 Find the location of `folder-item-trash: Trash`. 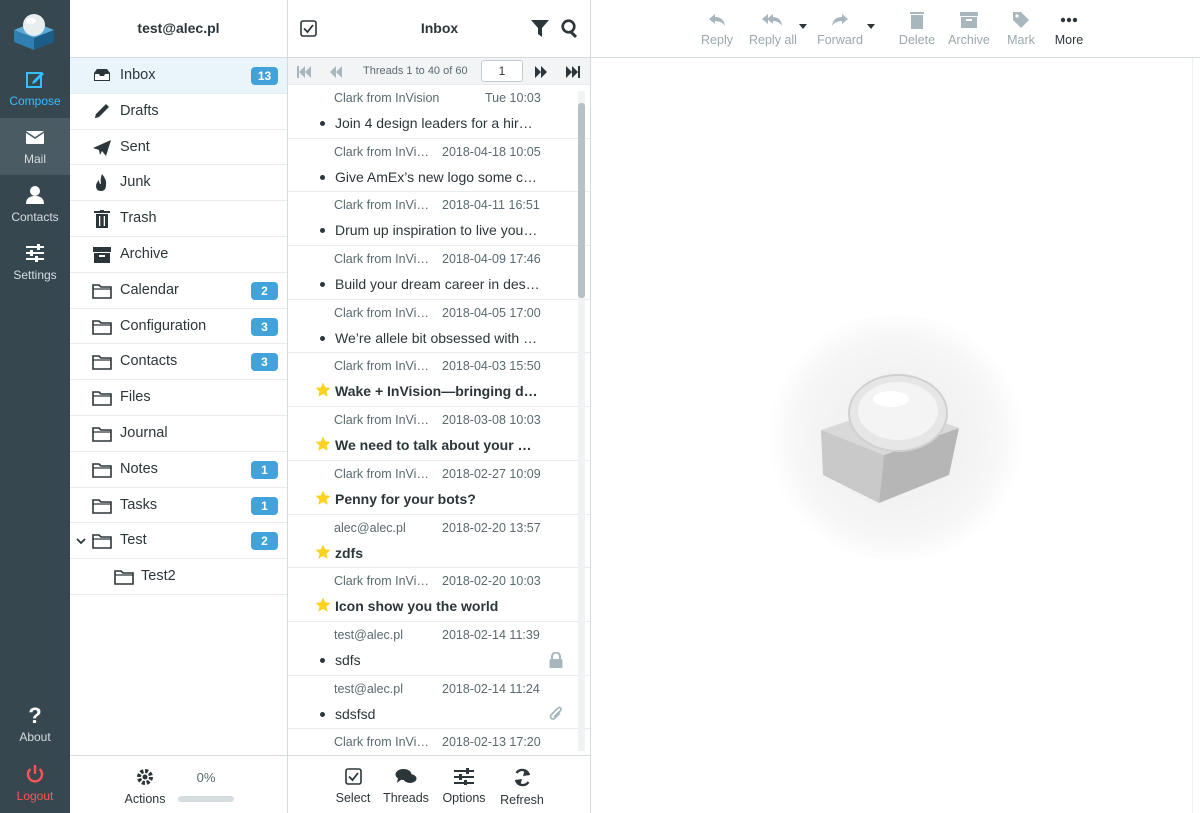

folder-item-trash: Trash is located at coordinates (178, 219).